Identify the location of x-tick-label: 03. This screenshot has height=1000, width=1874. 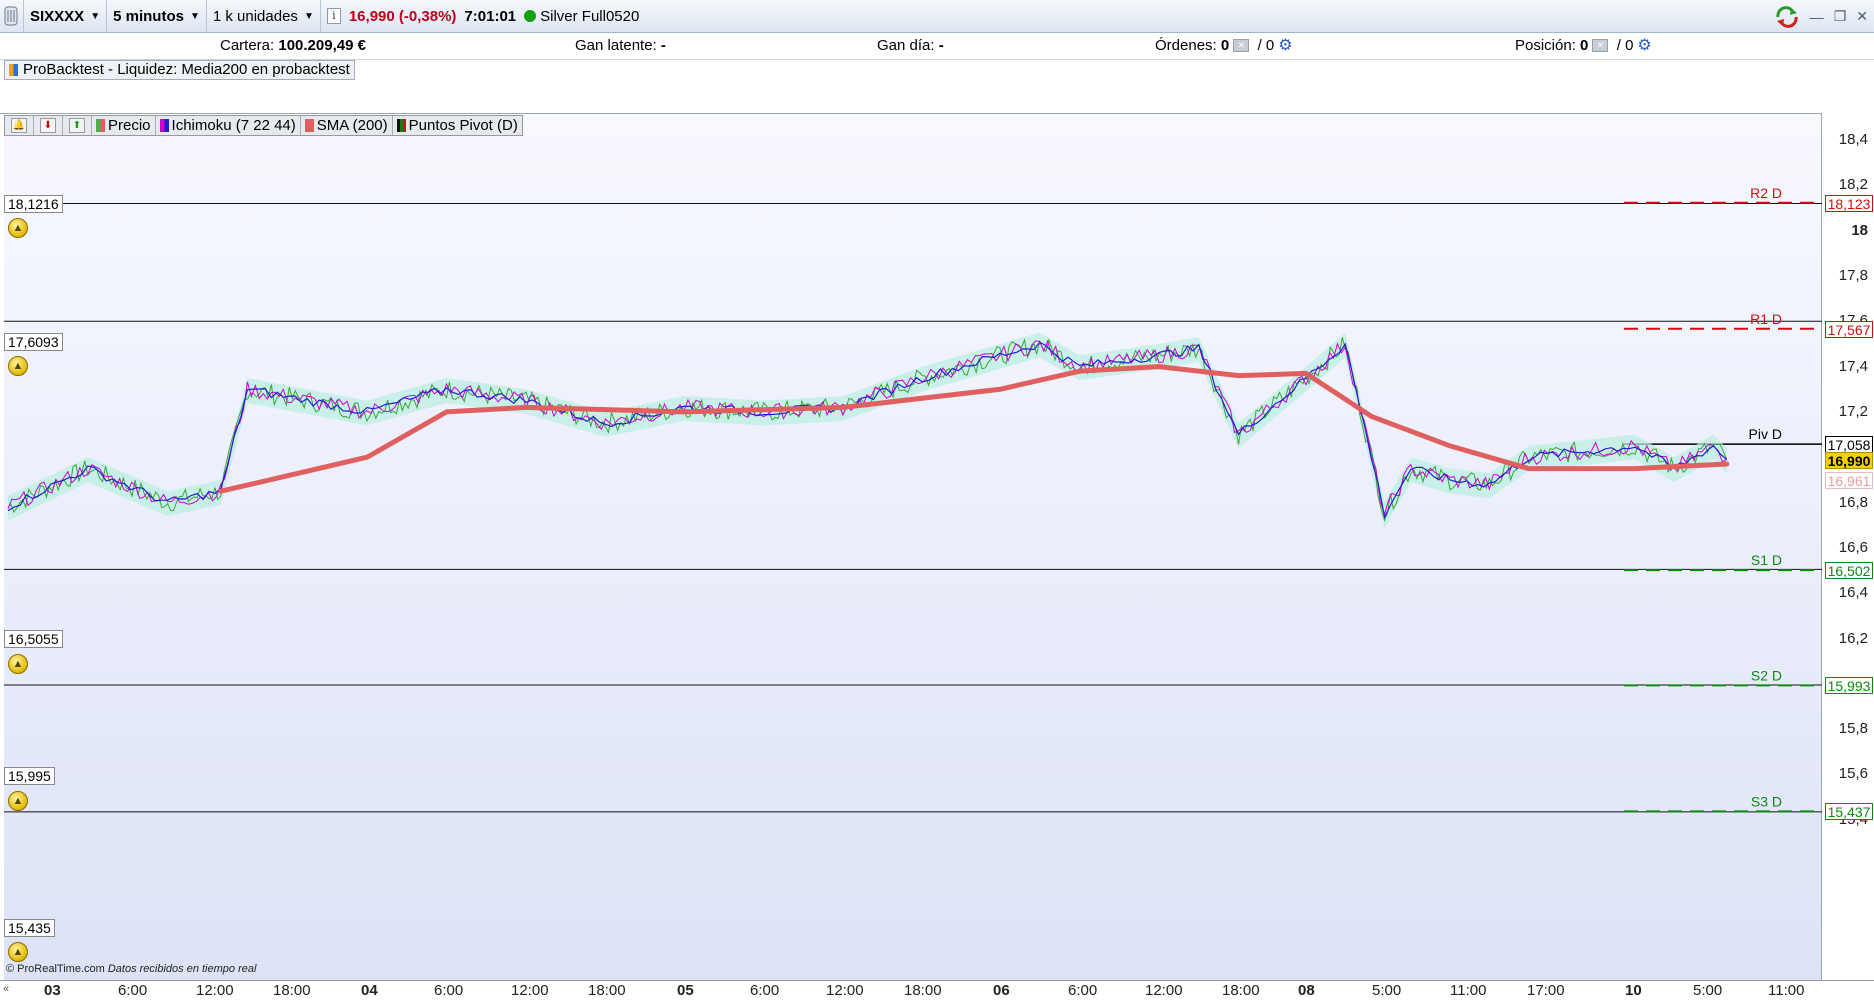
(52, 990).